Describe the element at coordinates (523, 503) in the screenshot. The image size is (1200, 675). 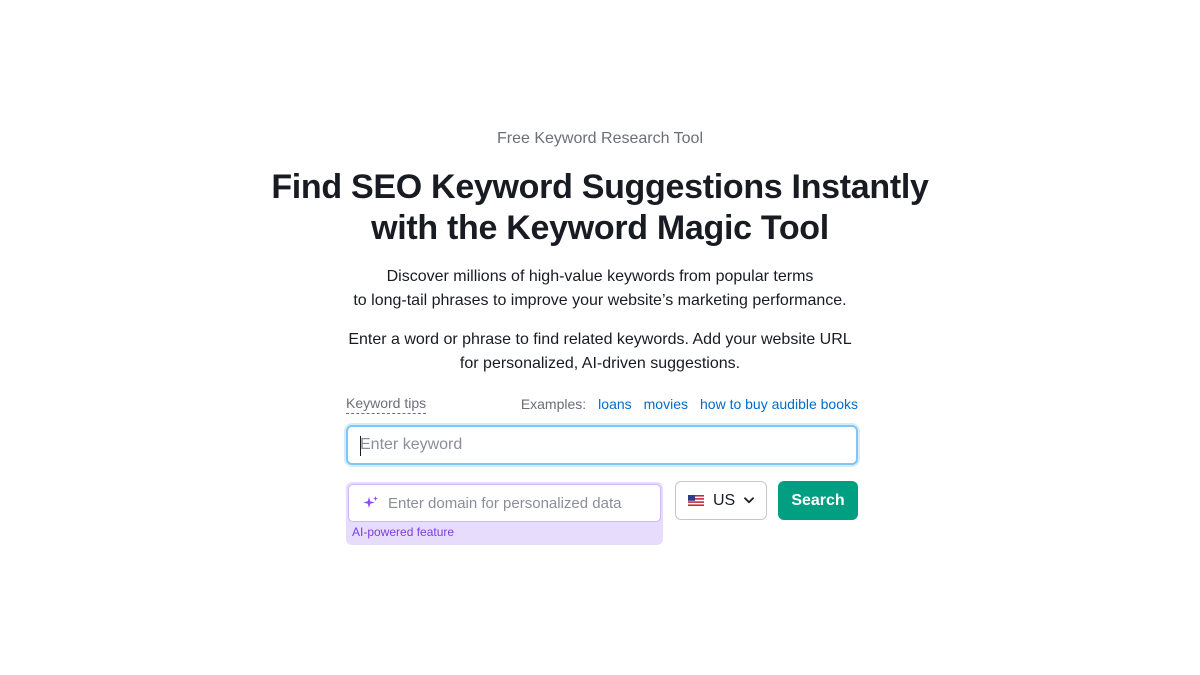
I see `domain-input` at that location.